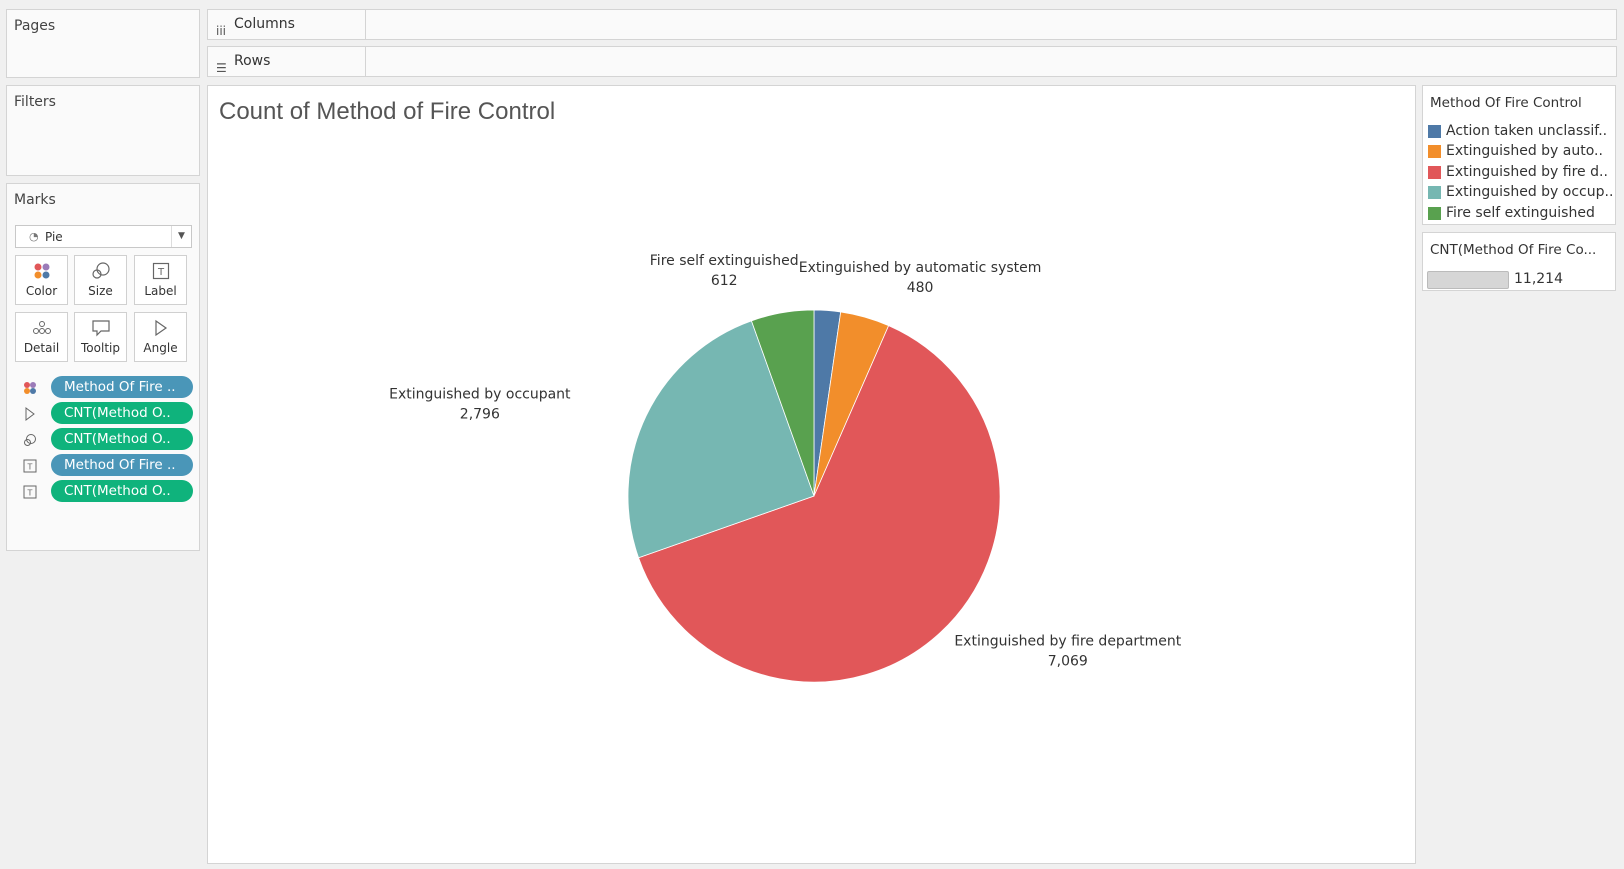 This screenshot has height=869, width=1624. What do you see at coordinates (480, 414) in the screenshot?
I see `slice-value-label: 2,796` at bounding box center [480, 414].